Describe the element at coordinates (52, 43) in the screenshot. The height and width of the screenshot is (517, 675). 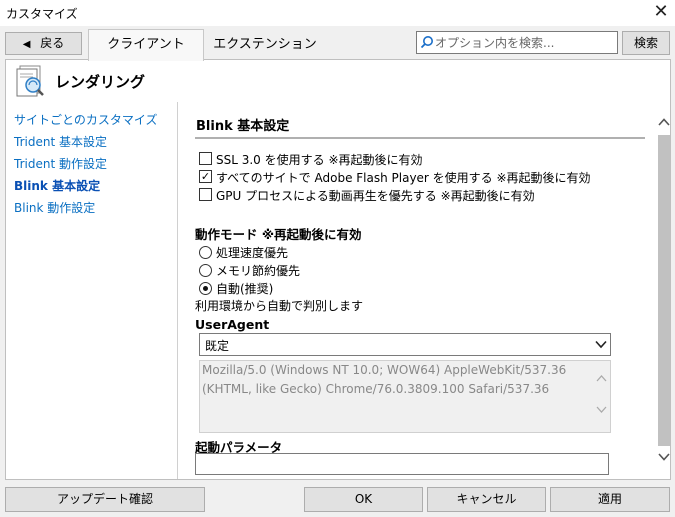
I see `back-button-label: 戻る` at that location.